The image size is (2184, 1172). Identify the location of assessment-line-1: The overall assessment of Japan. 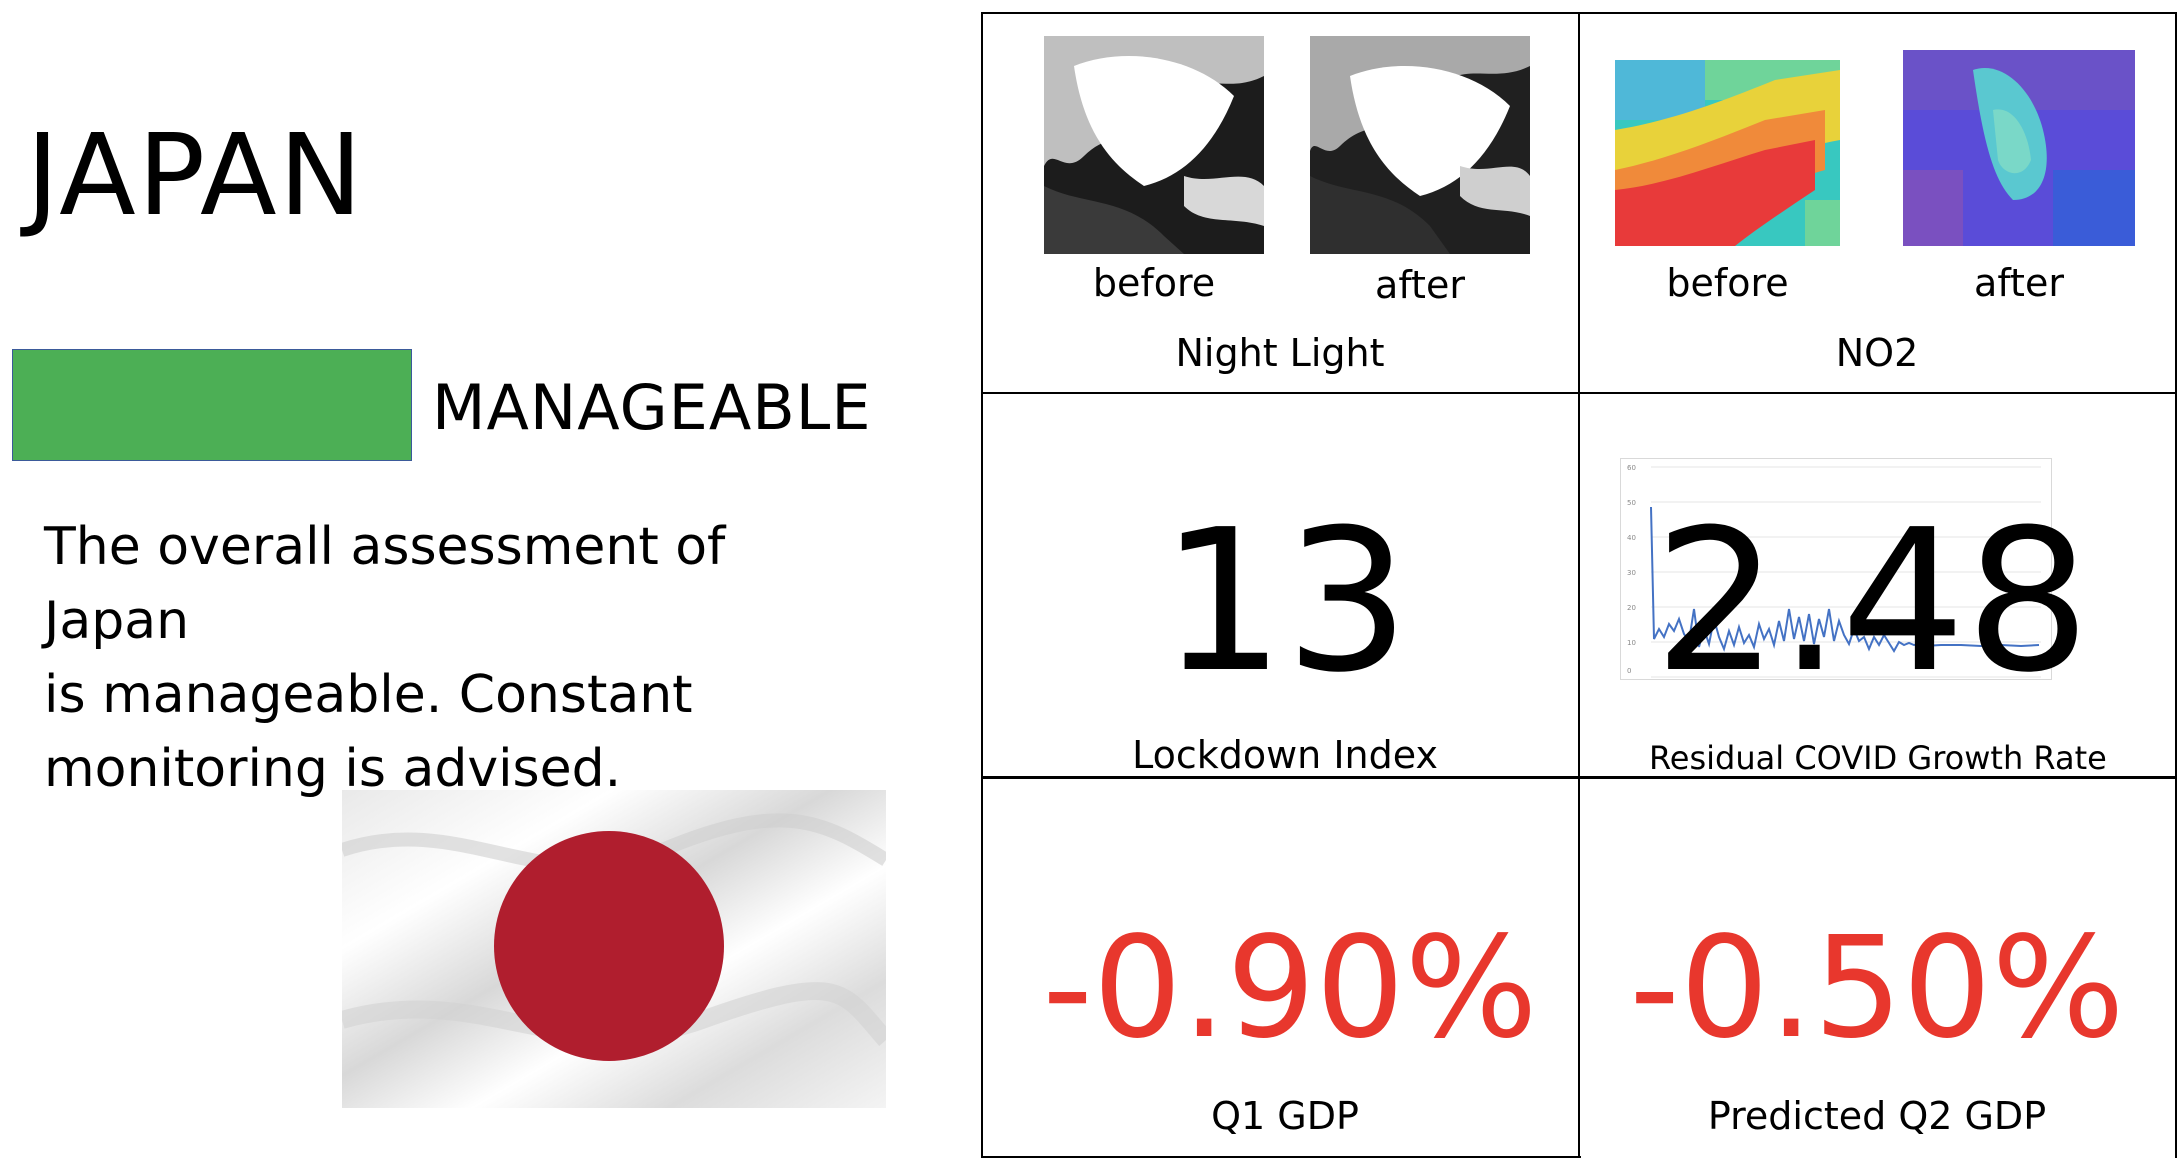
(385, 584).